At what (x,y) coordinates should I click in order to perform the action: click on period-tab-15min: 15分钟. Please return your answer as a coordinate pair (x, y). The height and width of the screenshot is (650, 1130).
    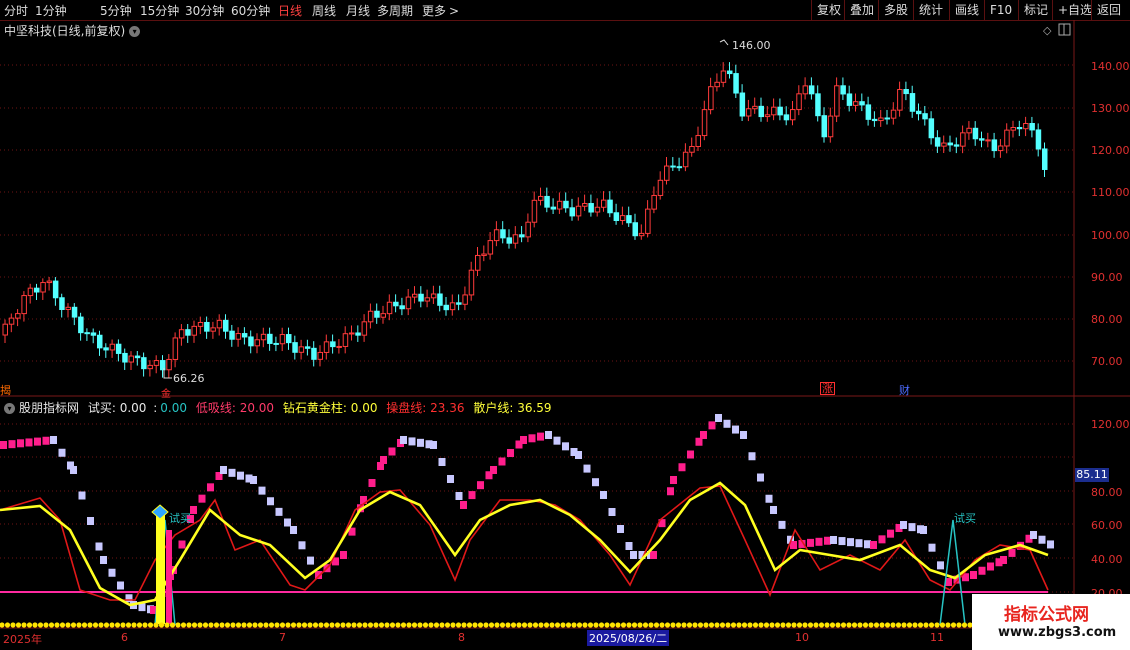
    Looking at the image, I should click on (159, 10).